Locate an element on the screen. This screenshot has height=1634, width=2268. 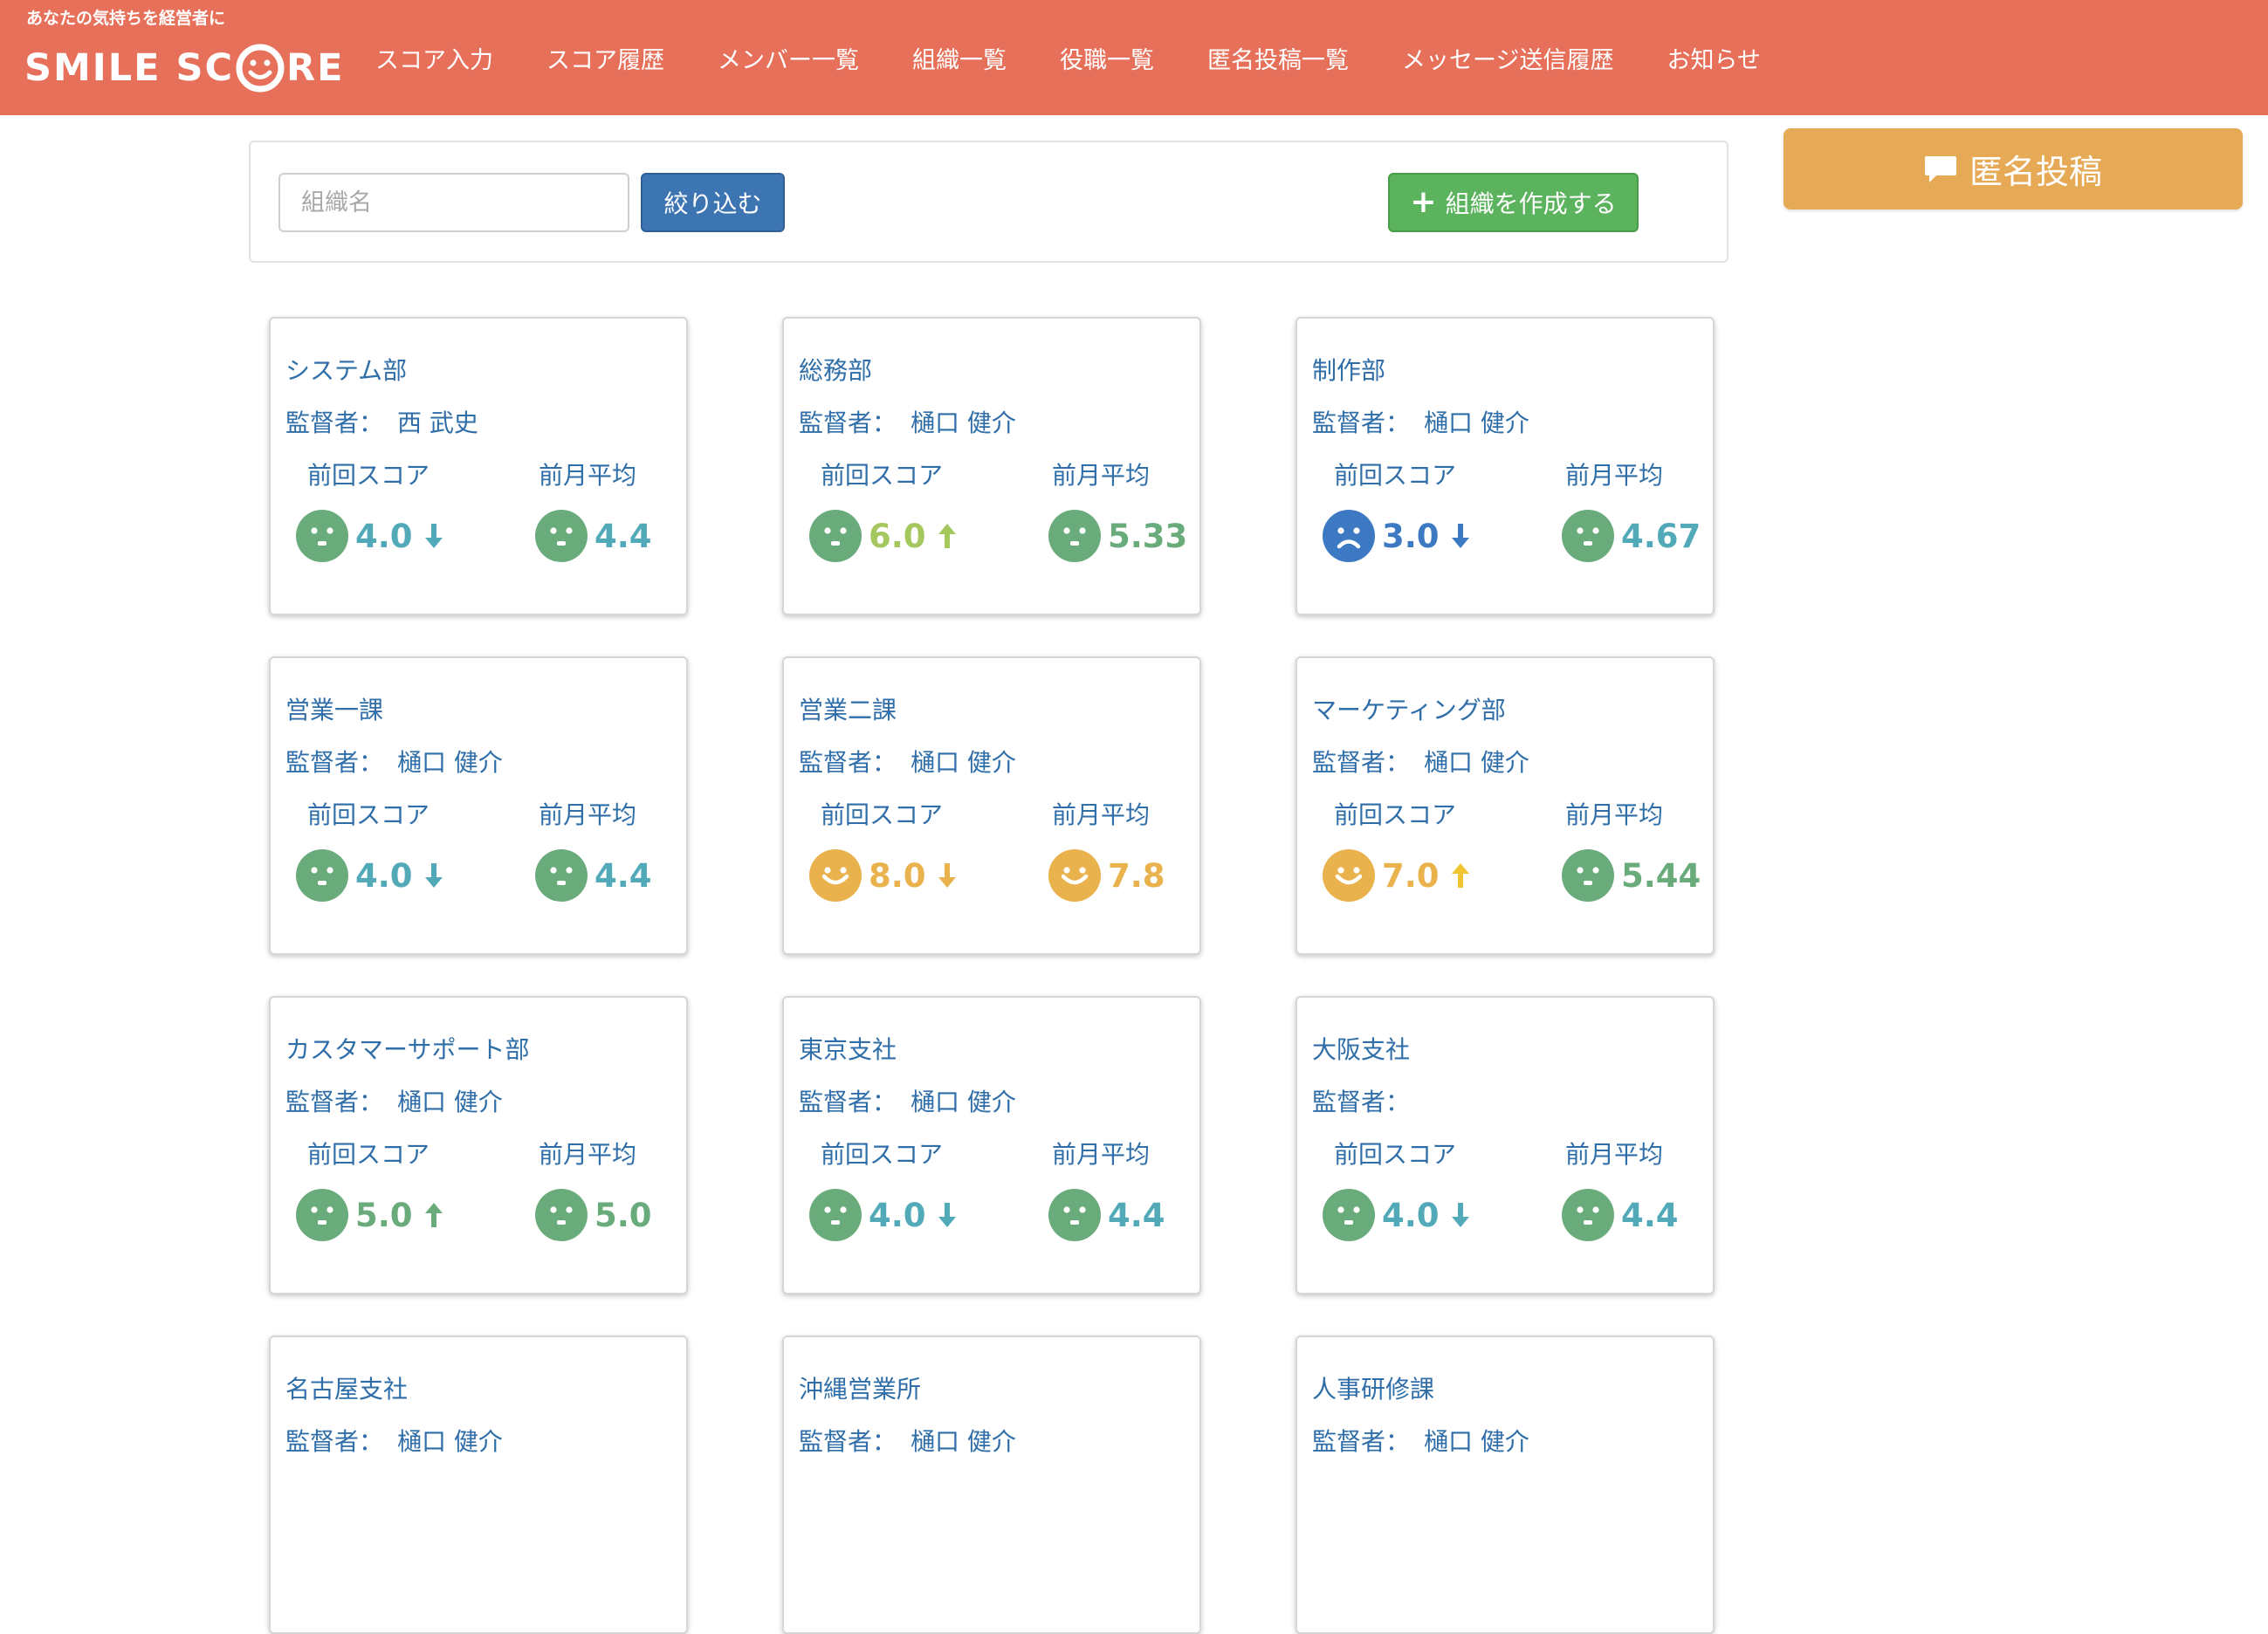
last-score: 8.0 is located at coordinates (883, 876).